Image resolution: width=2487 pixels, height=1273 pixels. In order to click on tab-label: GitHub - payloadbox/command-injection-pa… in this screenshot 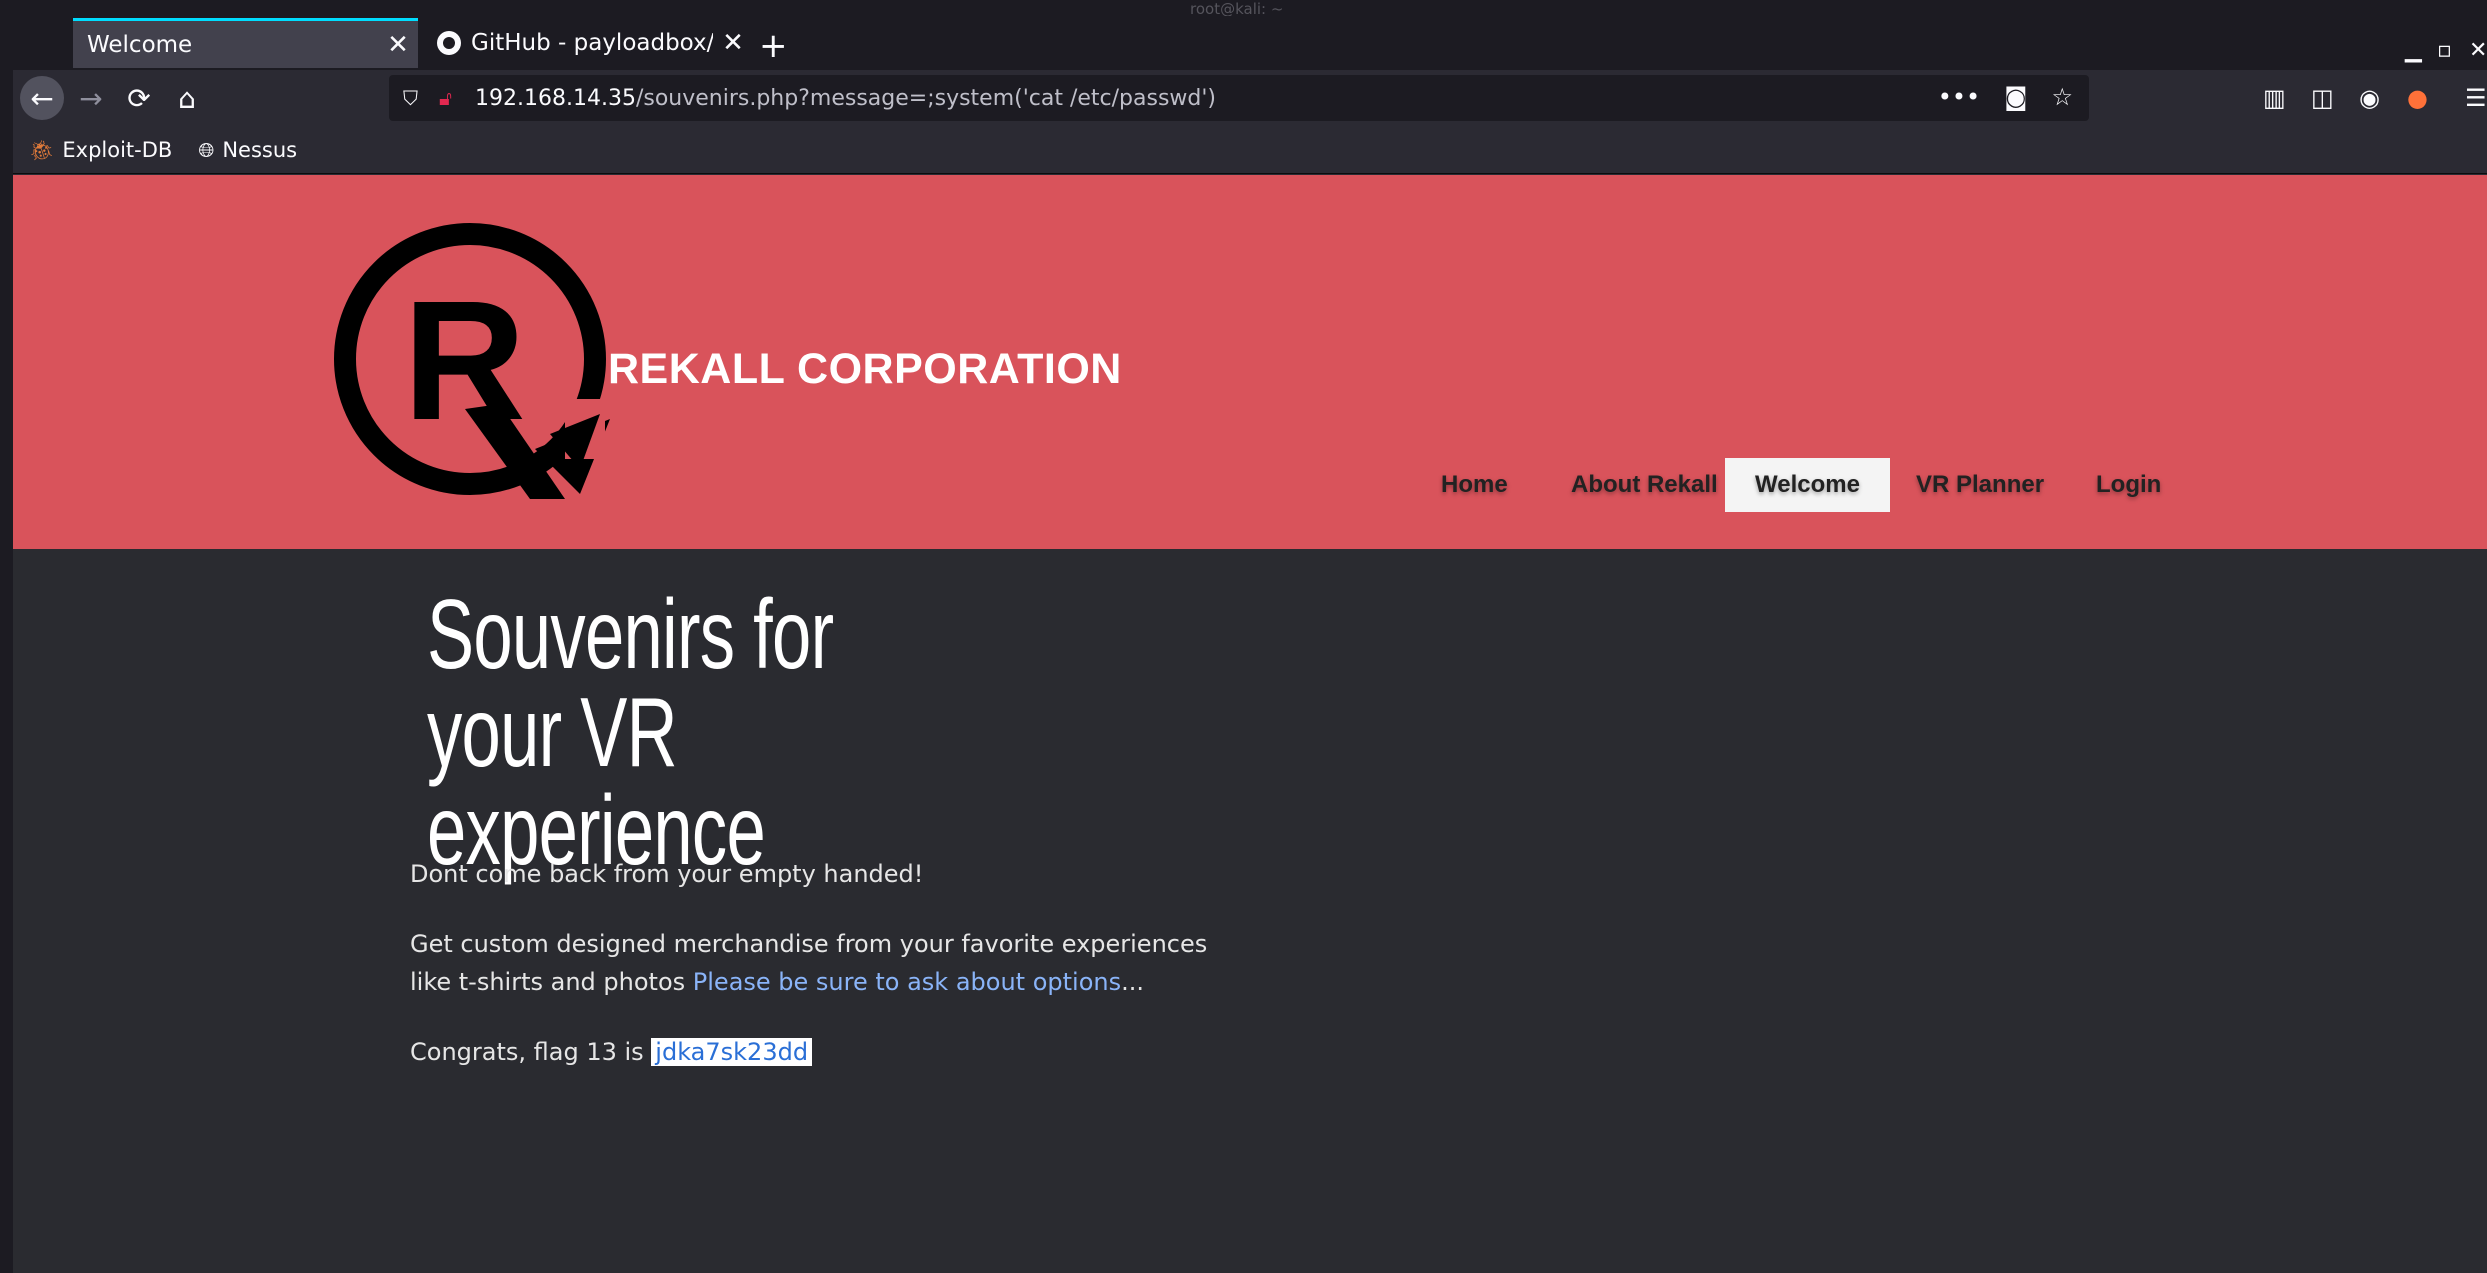, I will do `click(592, 43)`.